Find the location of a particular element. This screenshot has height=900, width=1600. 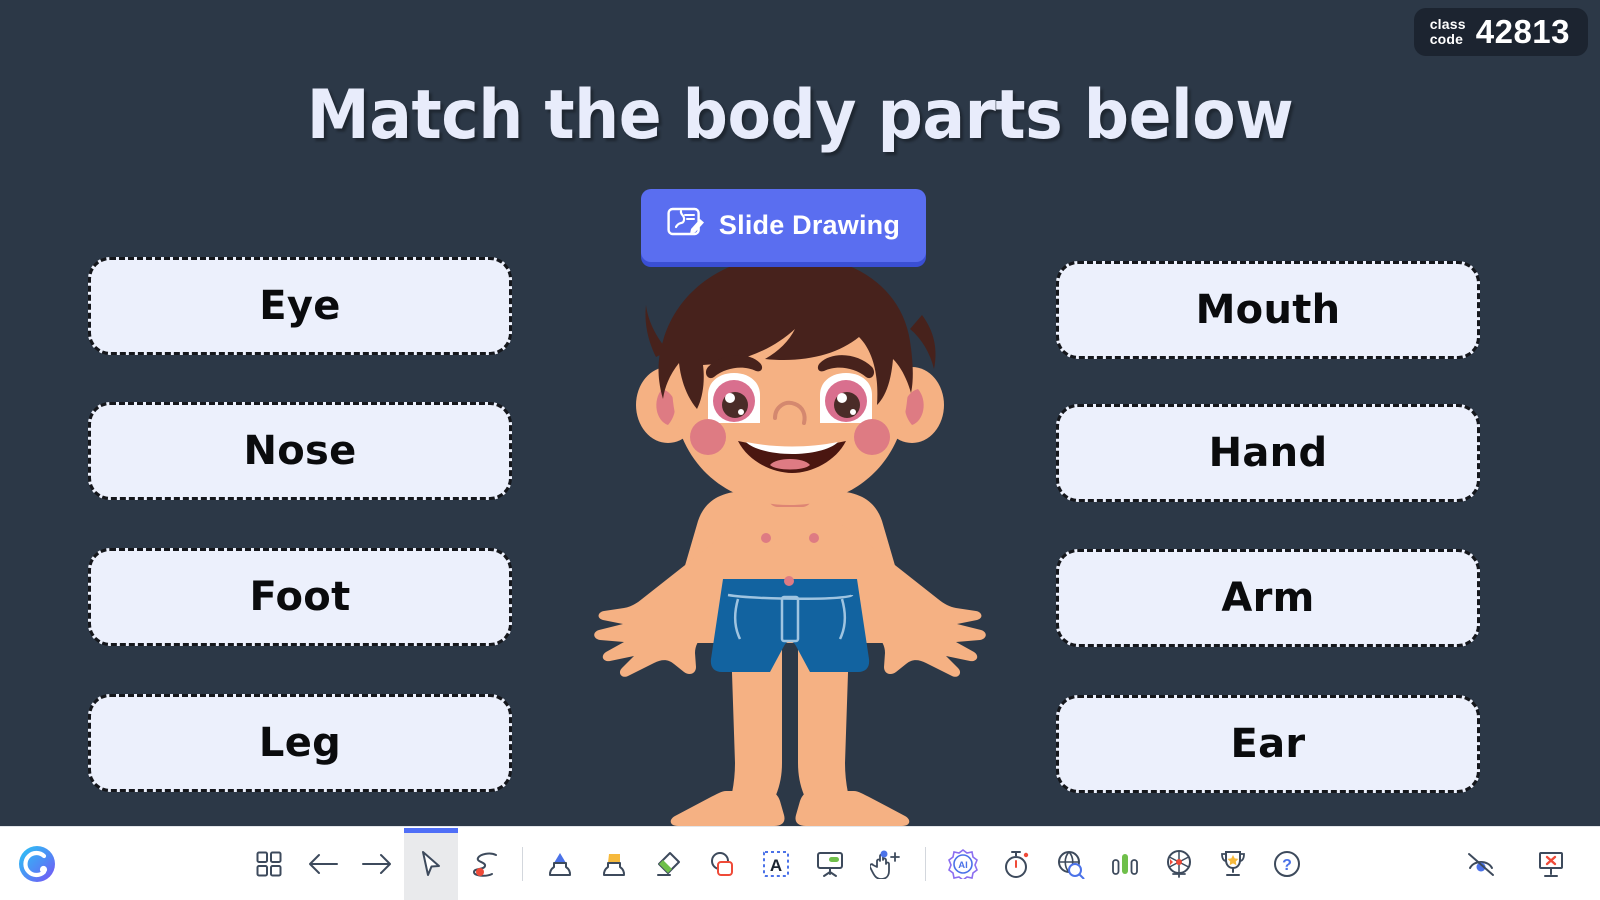

word-card-label: Hand is located at coordinates (1268, 453).